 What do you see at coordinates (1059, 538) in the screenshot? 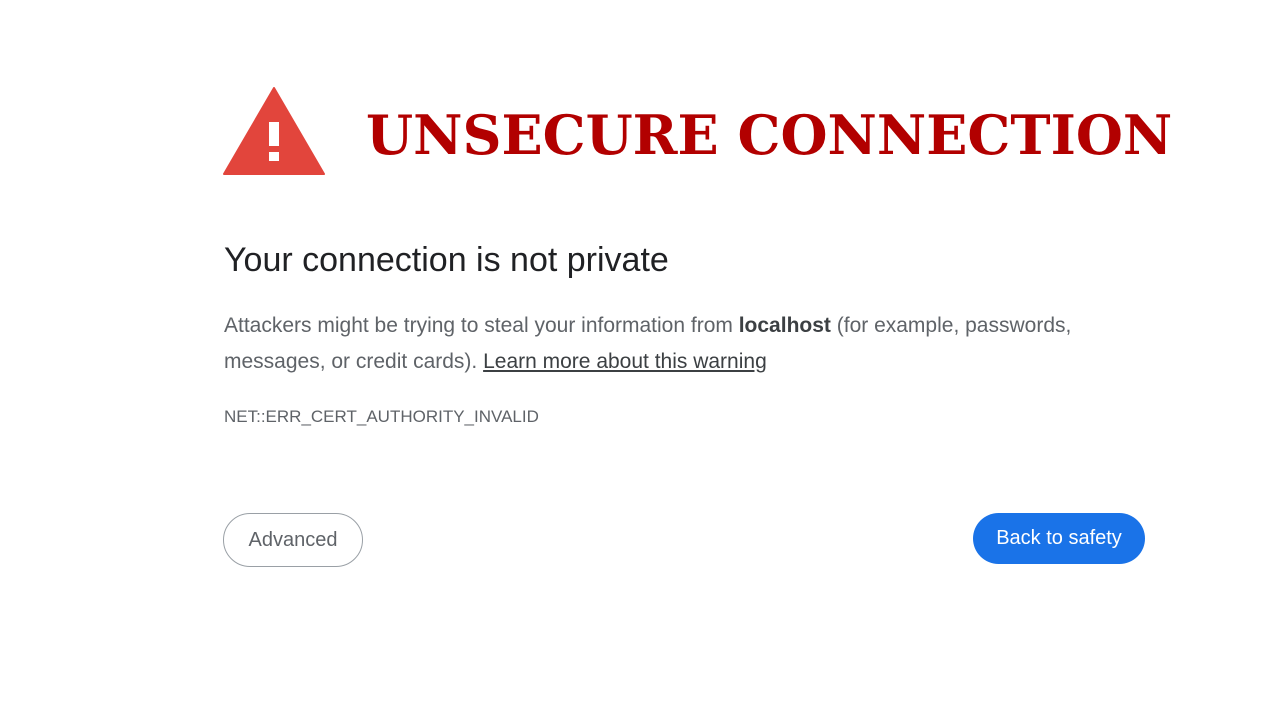
I see `back-to-safety-button: Back to safety` at bounding box center [1059, 538].